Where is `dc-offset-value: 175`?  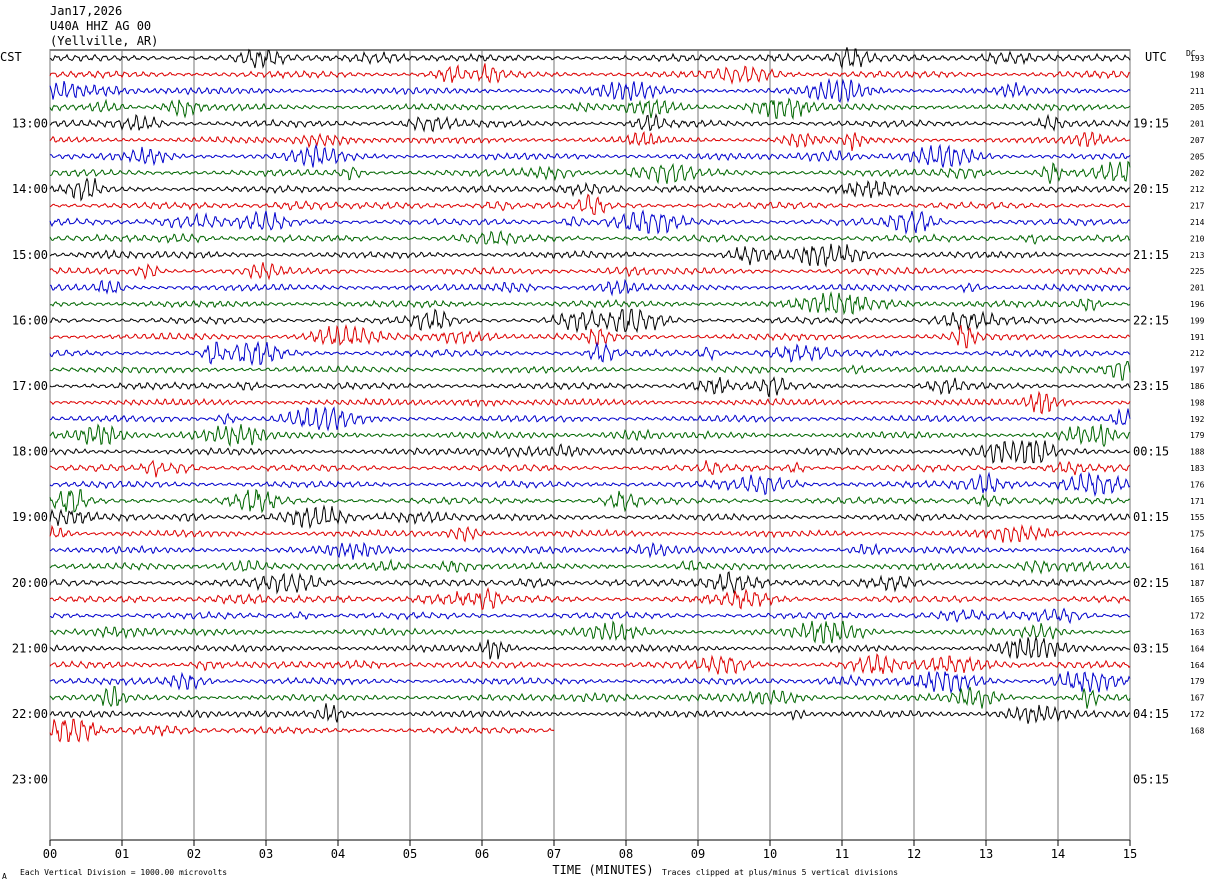 dc-offset-value: 175 is located at coordinates (1197, 534).